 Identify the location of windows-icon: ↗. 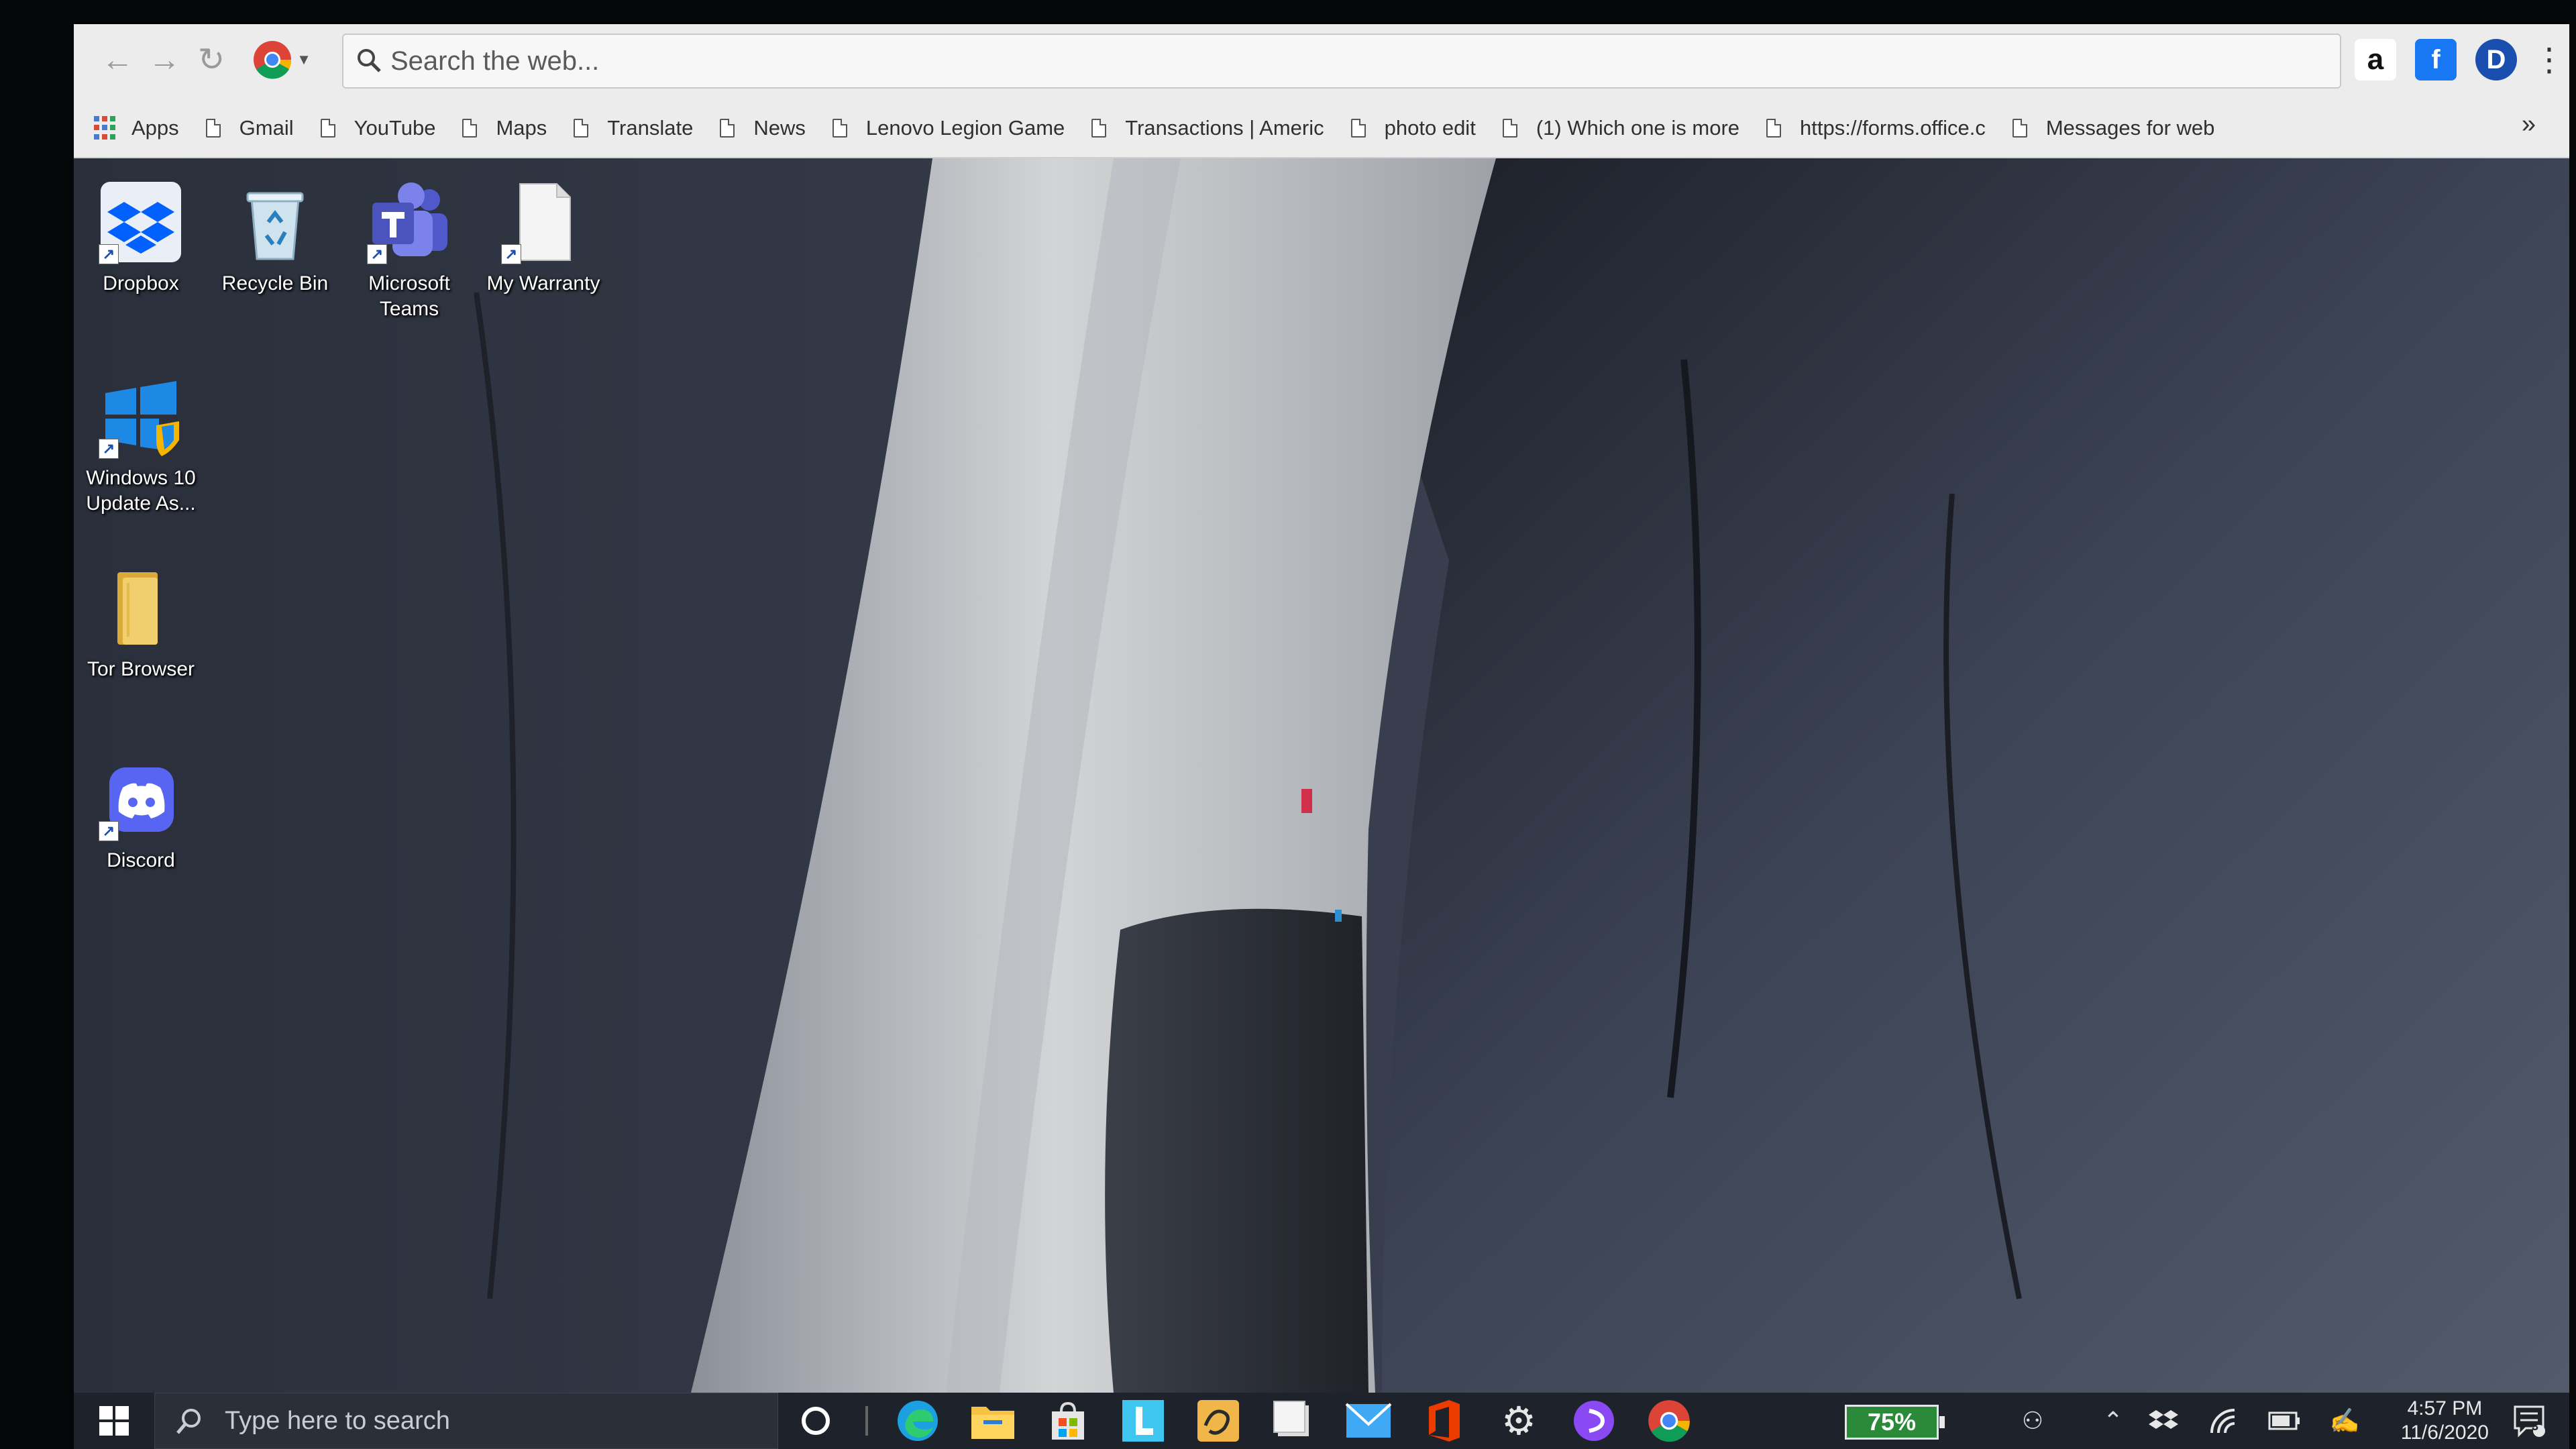
(140, 416).